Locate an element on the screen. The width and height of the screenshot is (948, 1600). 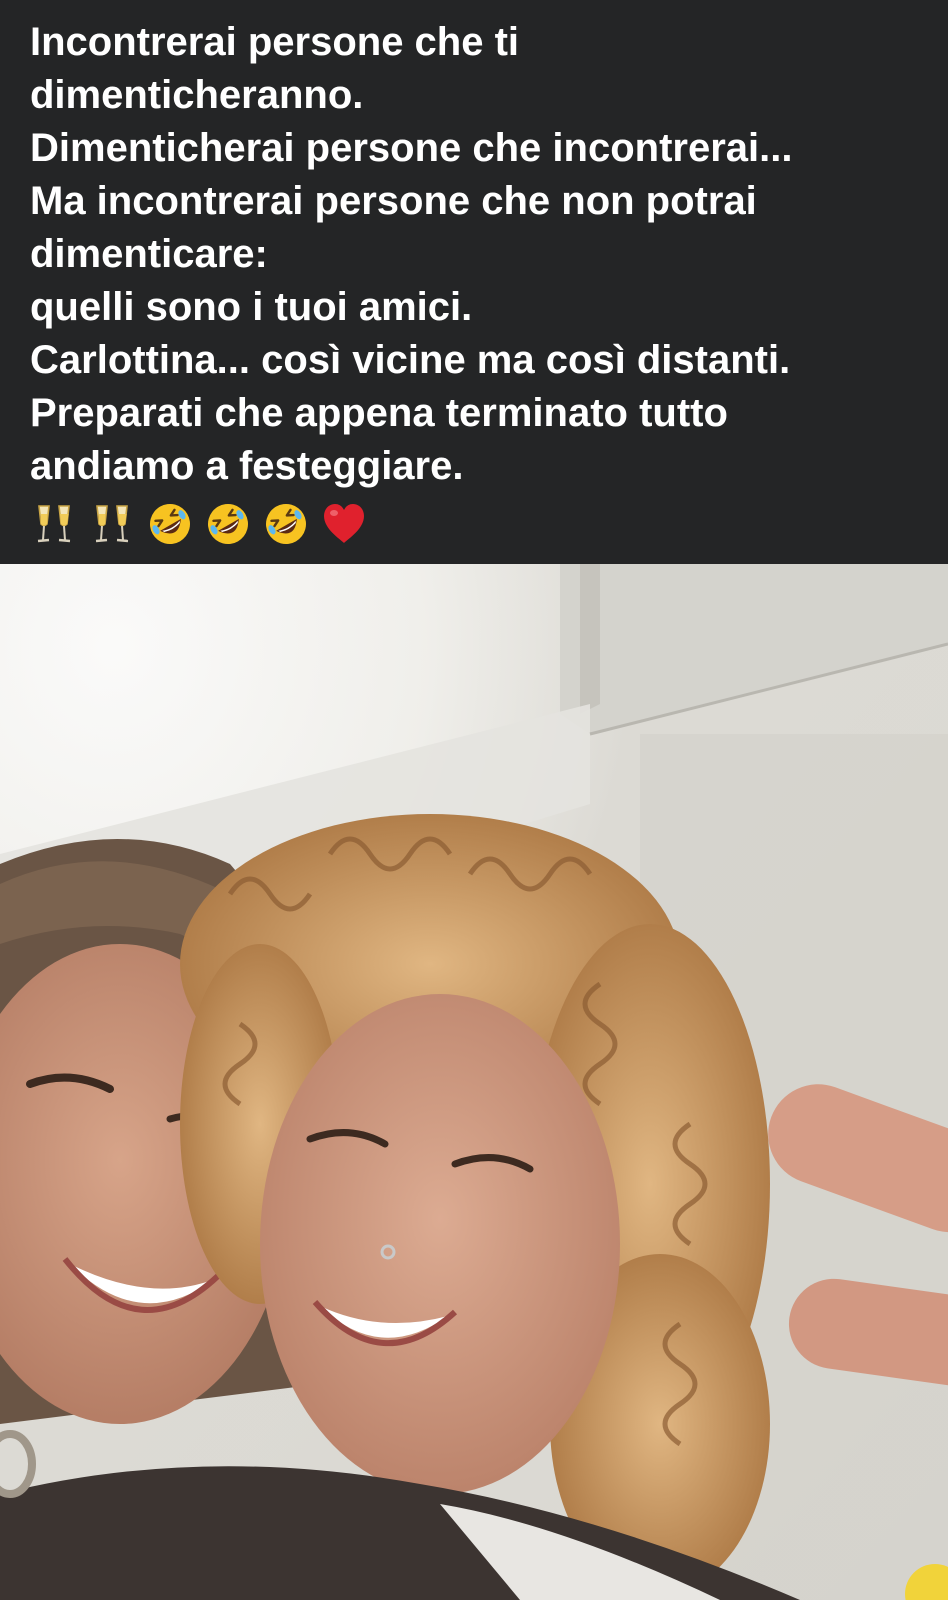
post-text-line: Preparati che appena terminato tutto is located at coordinates (379, 413).